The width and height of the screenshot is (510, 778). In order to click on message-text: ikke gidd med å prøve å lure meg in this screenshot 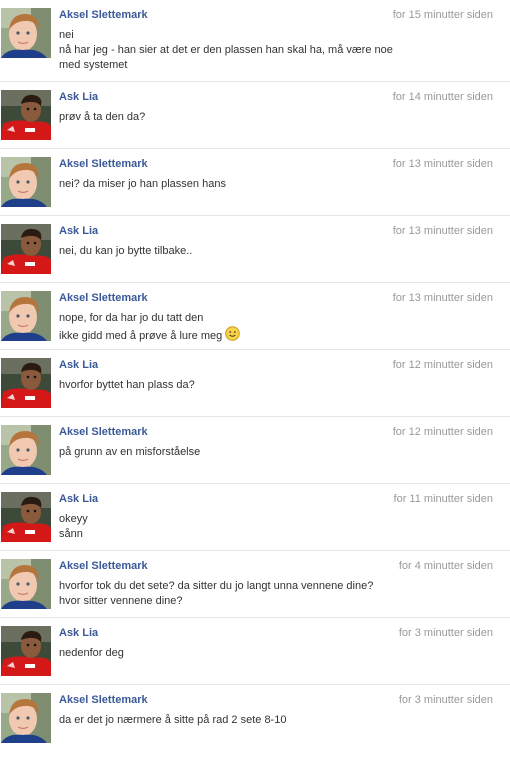, I will do `click(141, 335)`.